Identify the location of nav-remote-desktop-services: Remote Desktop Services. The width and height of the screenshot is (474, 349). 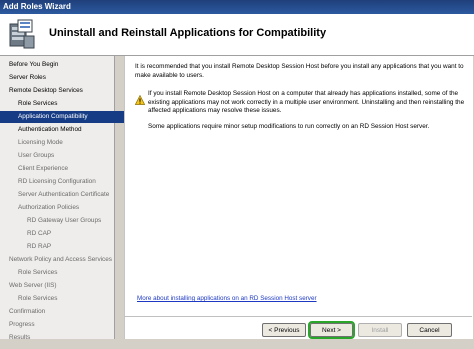
(61, 91).